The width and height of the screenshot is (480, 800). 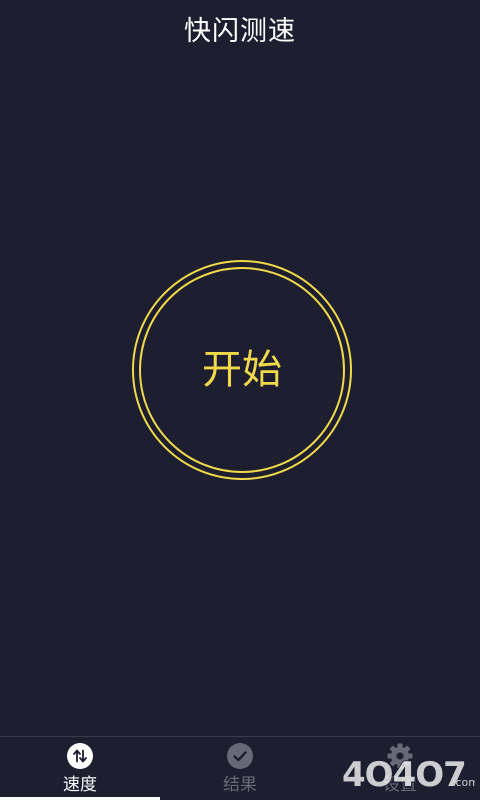 What do you see at coordinates (463, 782) in the screenshot?
I see `watermark-suffix: .com` at bounding box center [463, 782].